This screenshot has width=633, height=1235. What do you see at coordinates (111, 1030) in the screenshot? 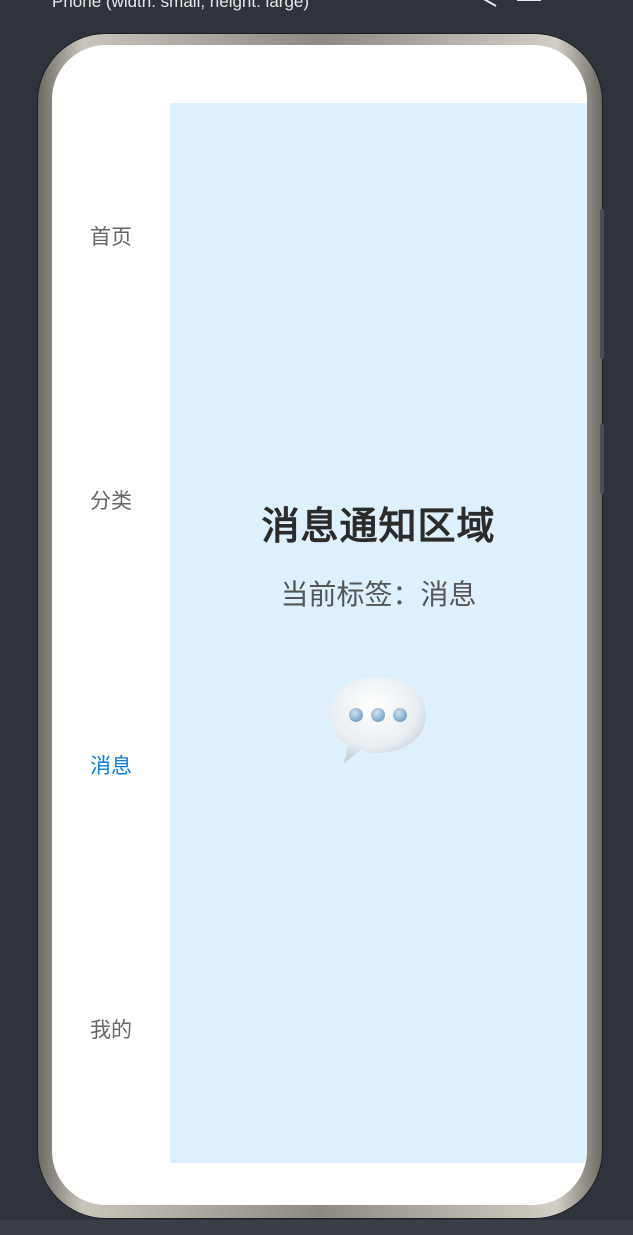
I see `tab-mine: 我的` at bounding box center [111, 1030].